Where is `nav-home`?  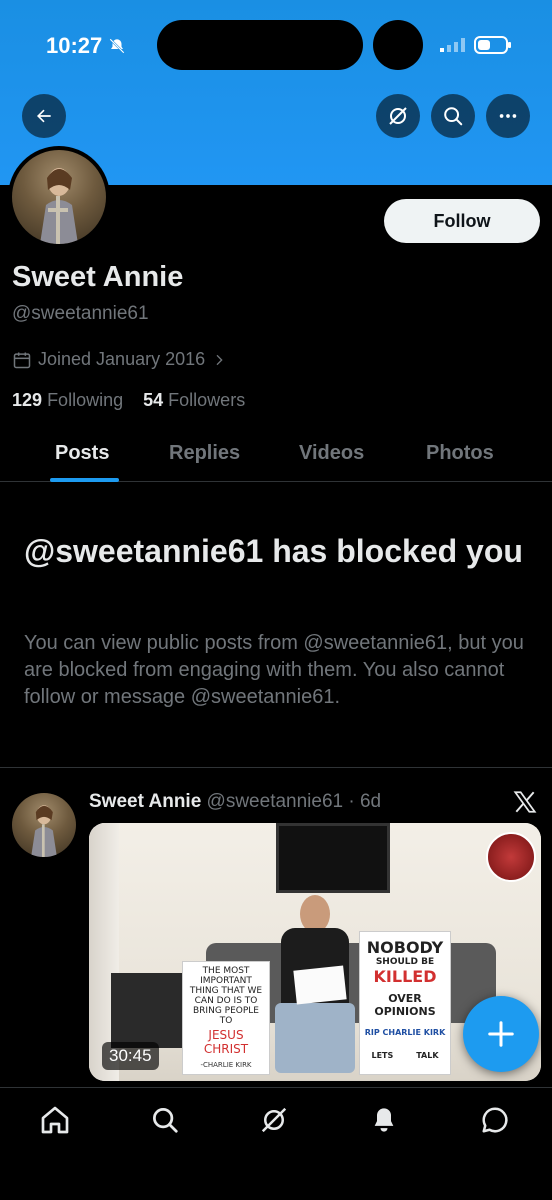 nav-home is located at coordinates (55, 1120).